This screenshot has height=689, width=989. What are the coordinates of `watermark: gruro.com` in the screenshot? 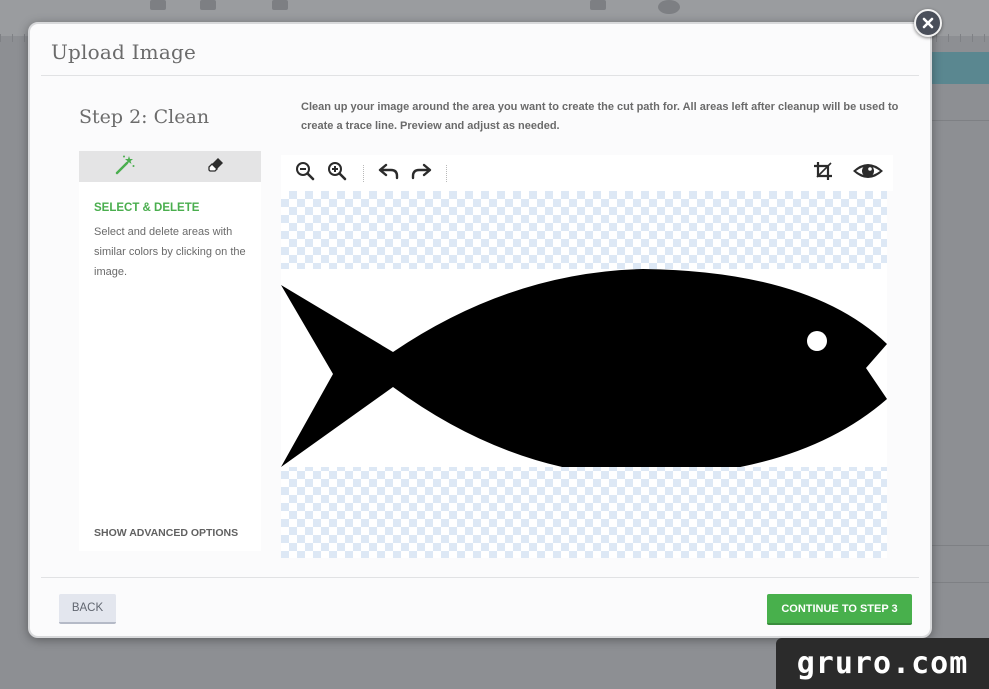 It's located at (882, 663).